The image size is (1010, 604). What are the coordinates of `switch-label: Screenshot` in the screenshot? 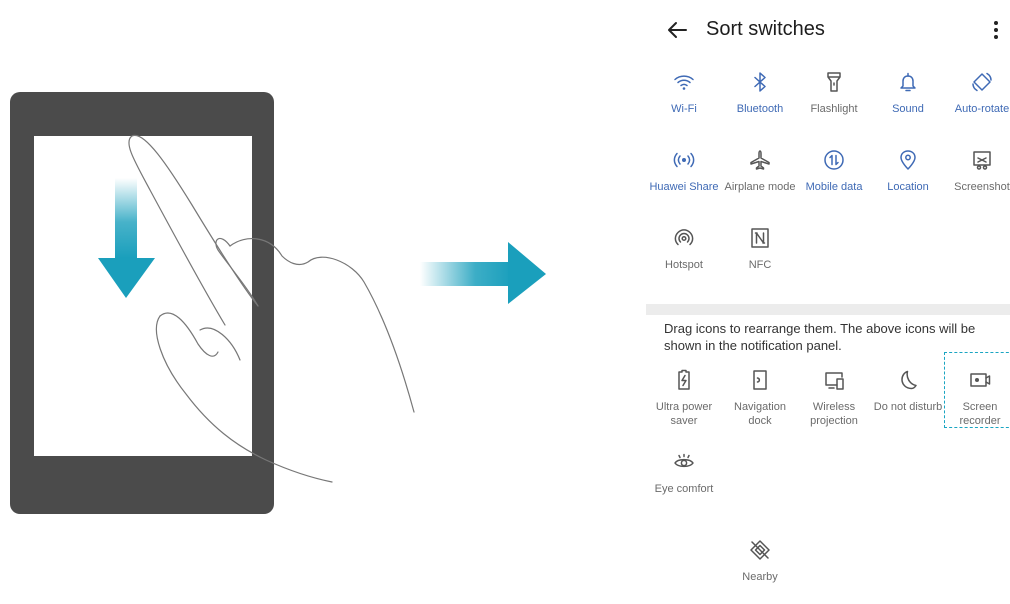 It's located at (982, 187).